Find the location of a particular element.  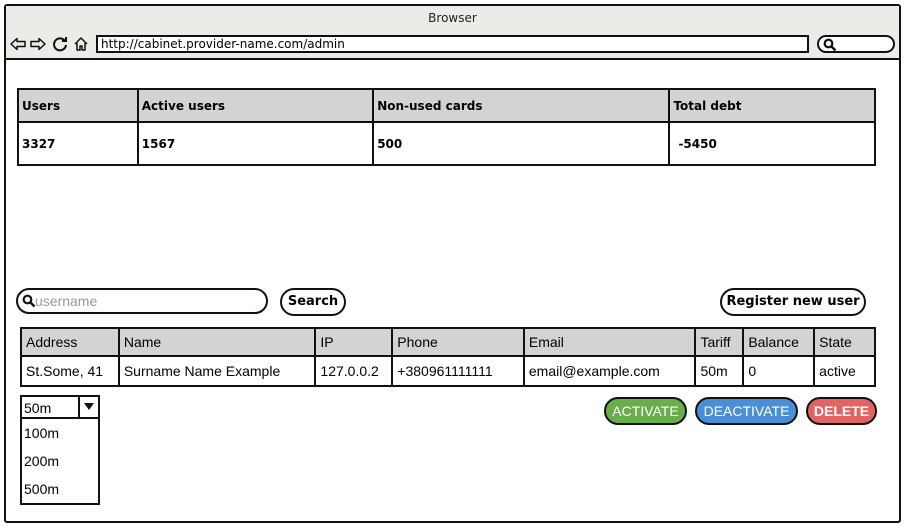

column-header-state: State is located at coordinates (844, 342).